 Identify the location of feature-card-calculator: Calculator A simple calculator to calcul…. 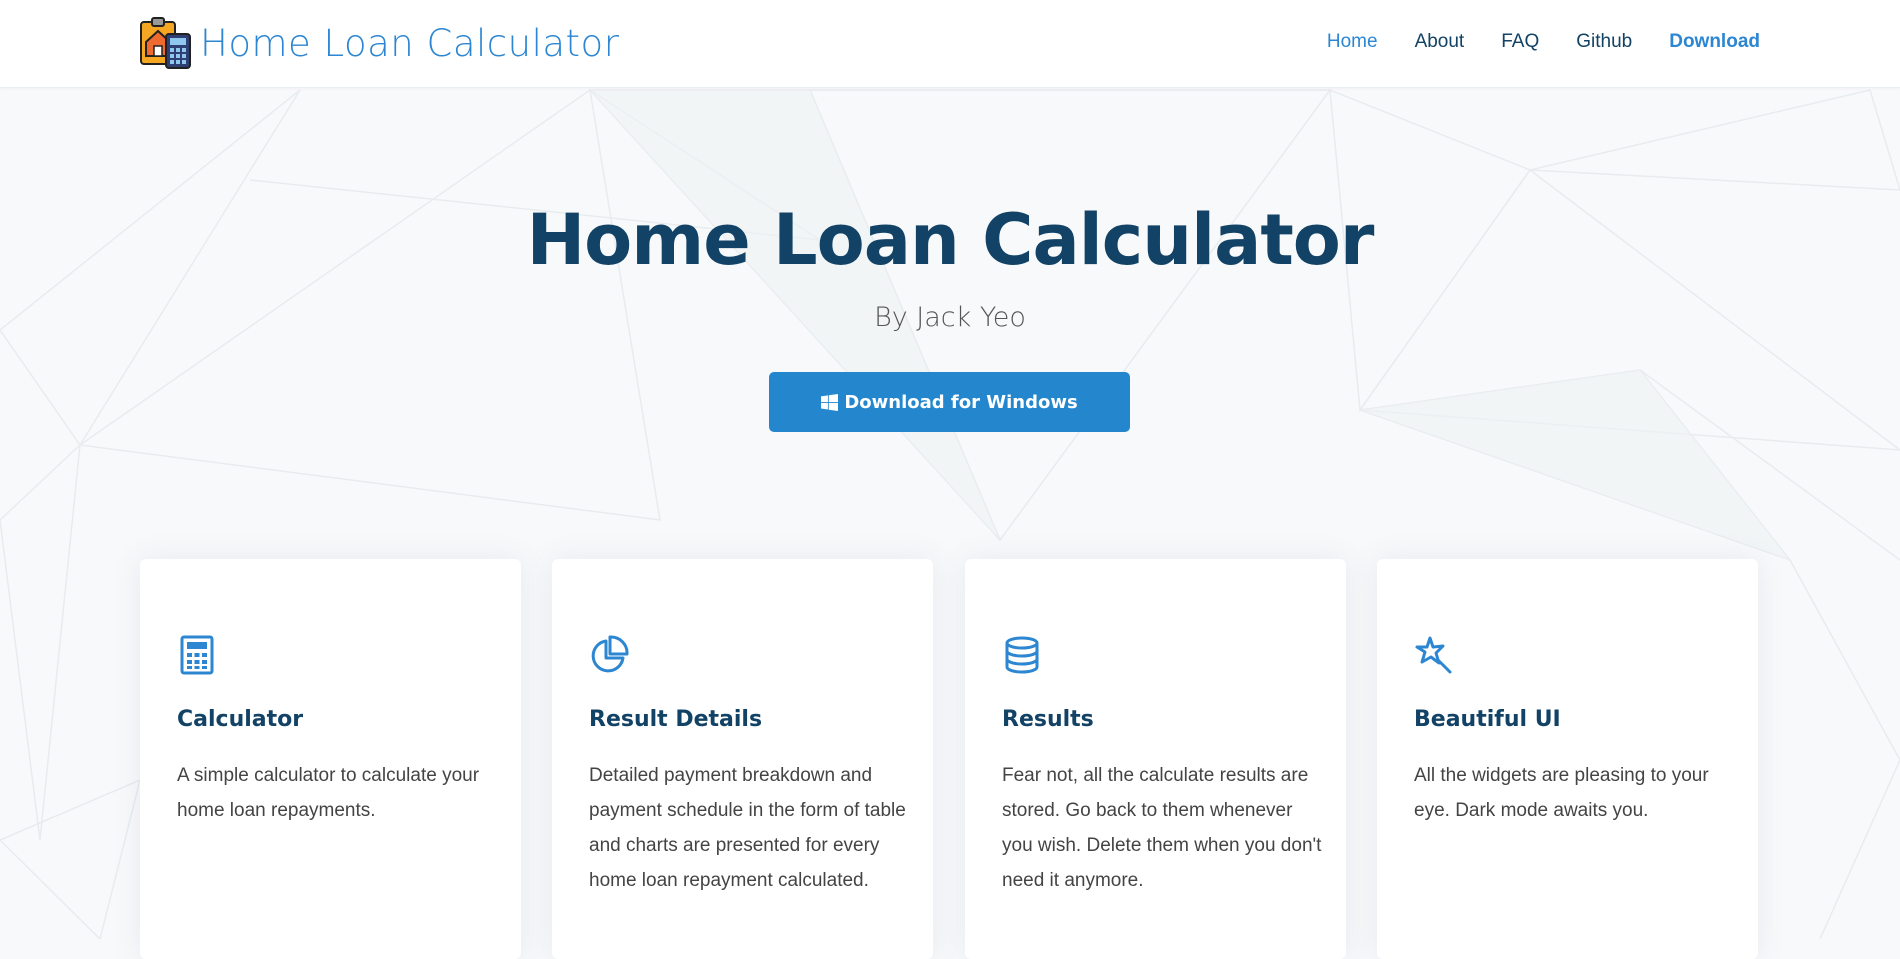
(330, 759).